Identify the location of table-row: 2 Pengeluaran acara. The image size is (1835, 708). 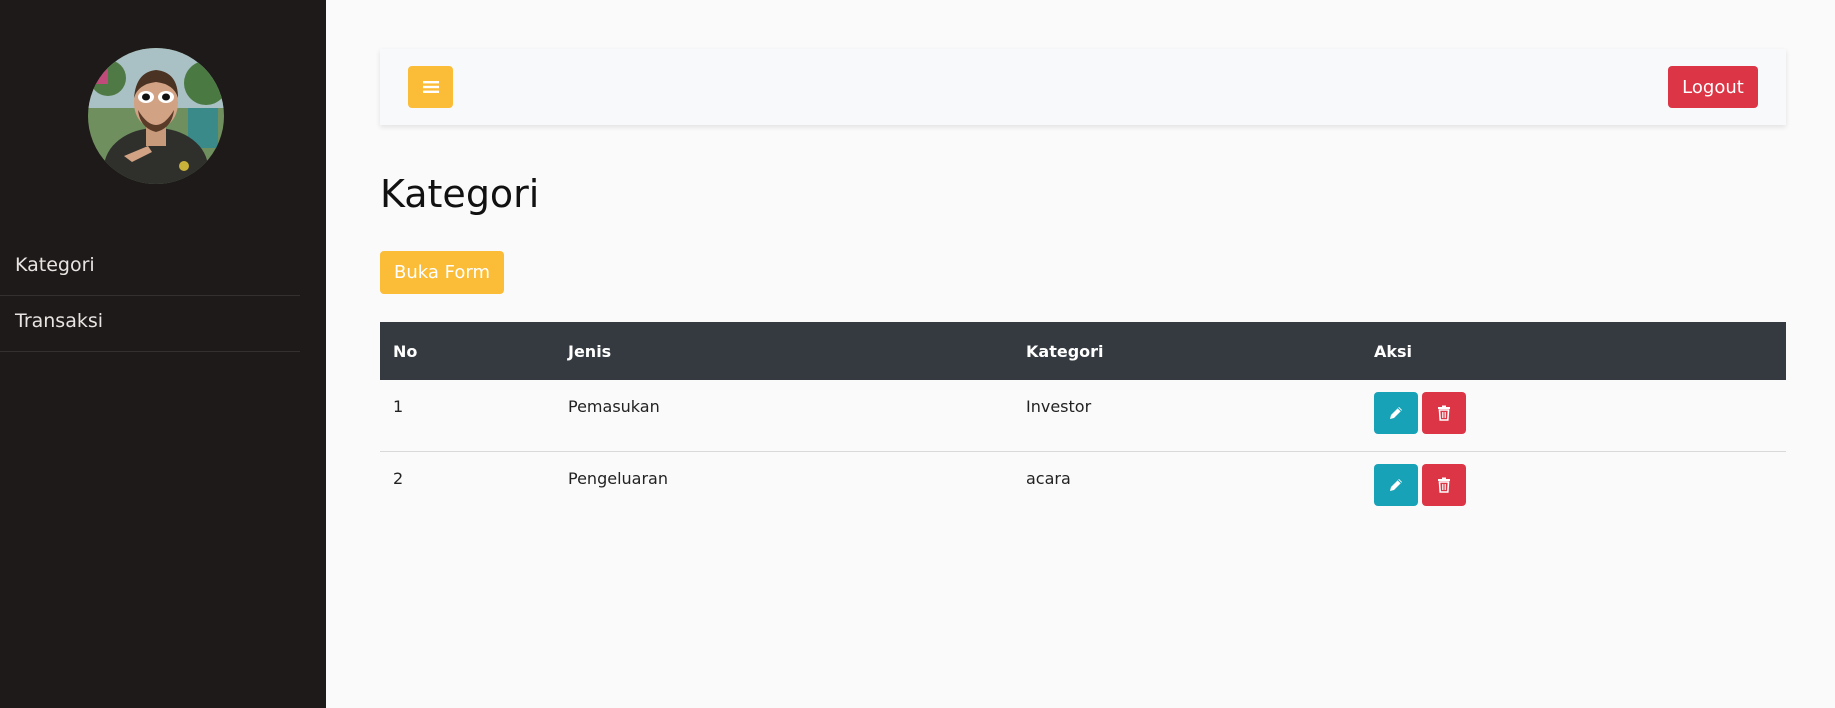
(1083, 486).